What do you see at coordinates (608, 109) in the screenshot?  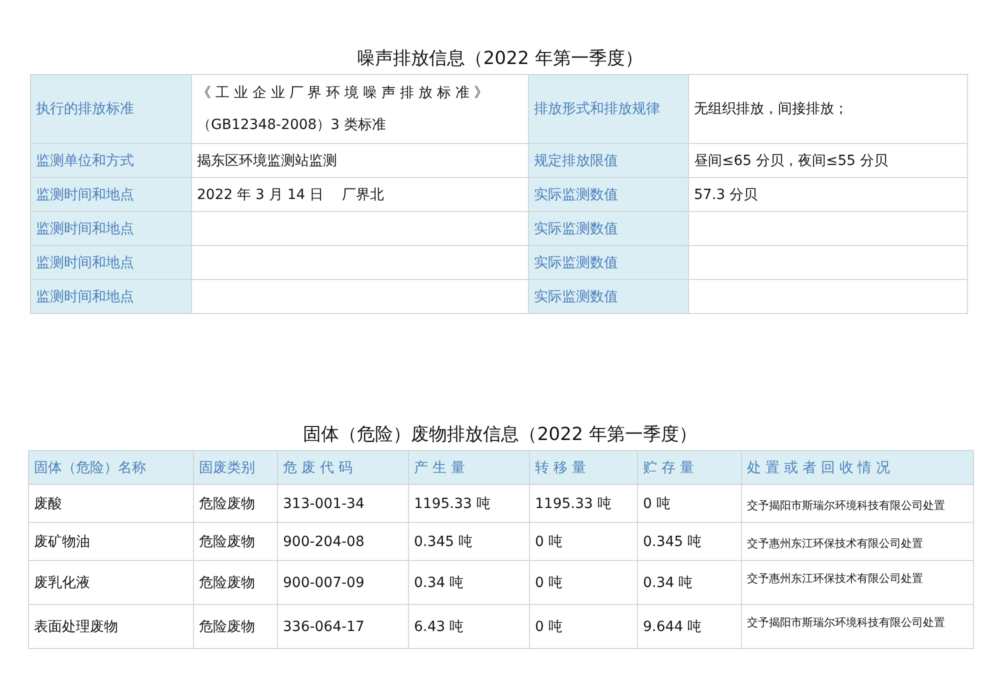 I see `label-cell: 排放形式和排放规律` at bounding box center [608, 109].